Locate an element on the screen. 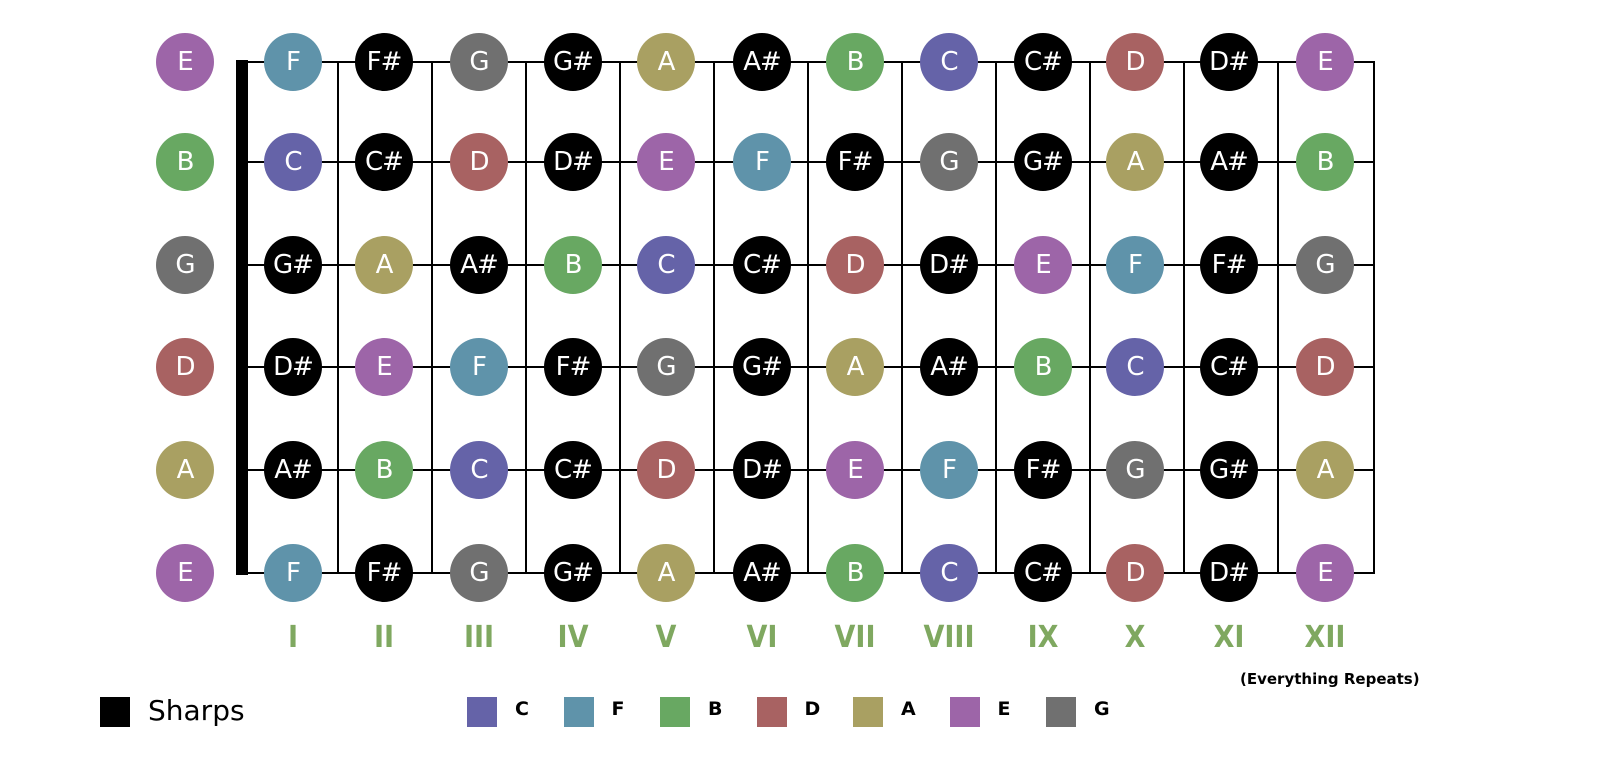  fret-number: IX is located at coordinates (1043, 637).